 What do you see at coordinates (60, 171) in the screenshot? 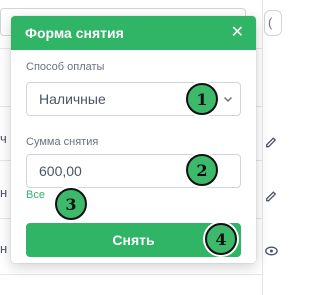
I see `amount-value: 600,00` at bounding box center [60, 171].